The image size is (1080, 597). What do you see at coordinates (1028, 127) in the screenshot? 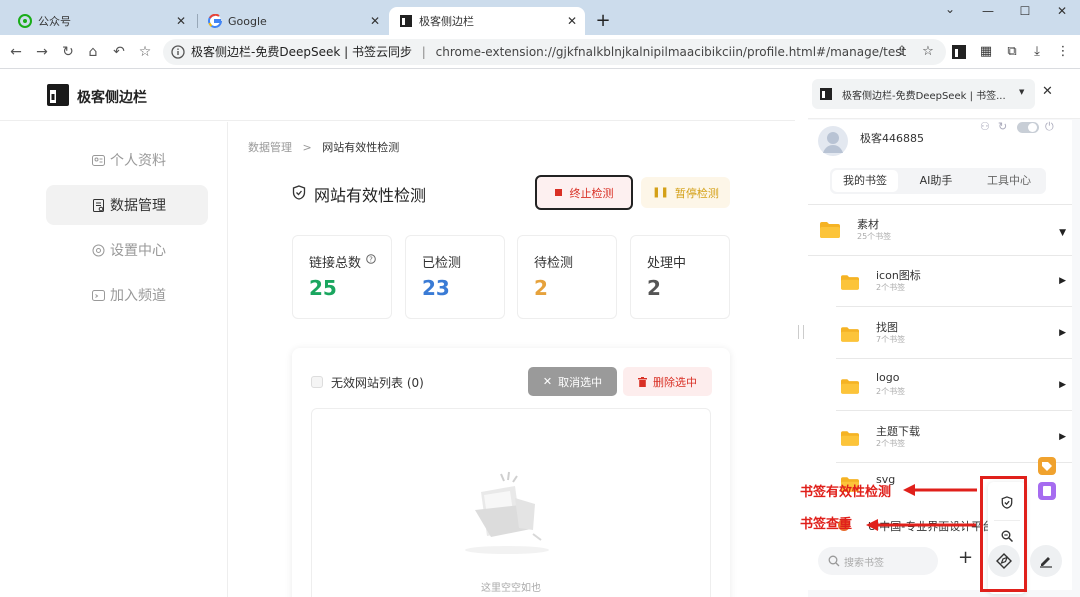
I see `theme-toggle` at bounding box center [1028, 127].